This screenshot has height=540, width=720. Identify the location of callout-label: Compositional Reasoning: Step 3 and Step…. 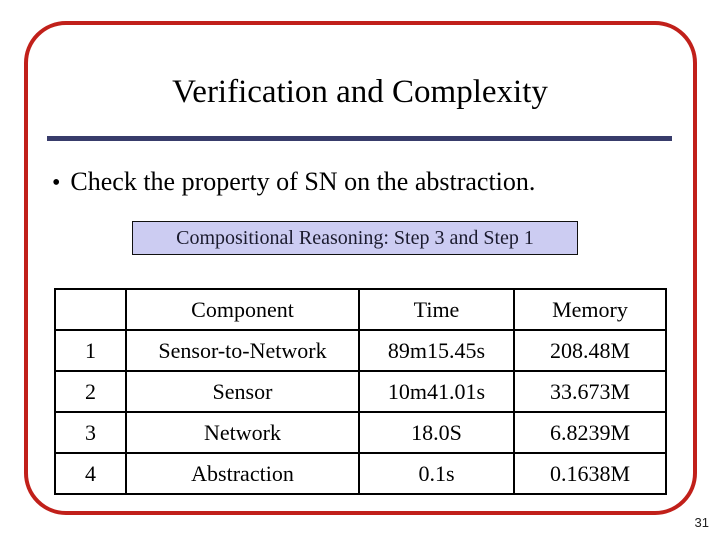
(355, 238).